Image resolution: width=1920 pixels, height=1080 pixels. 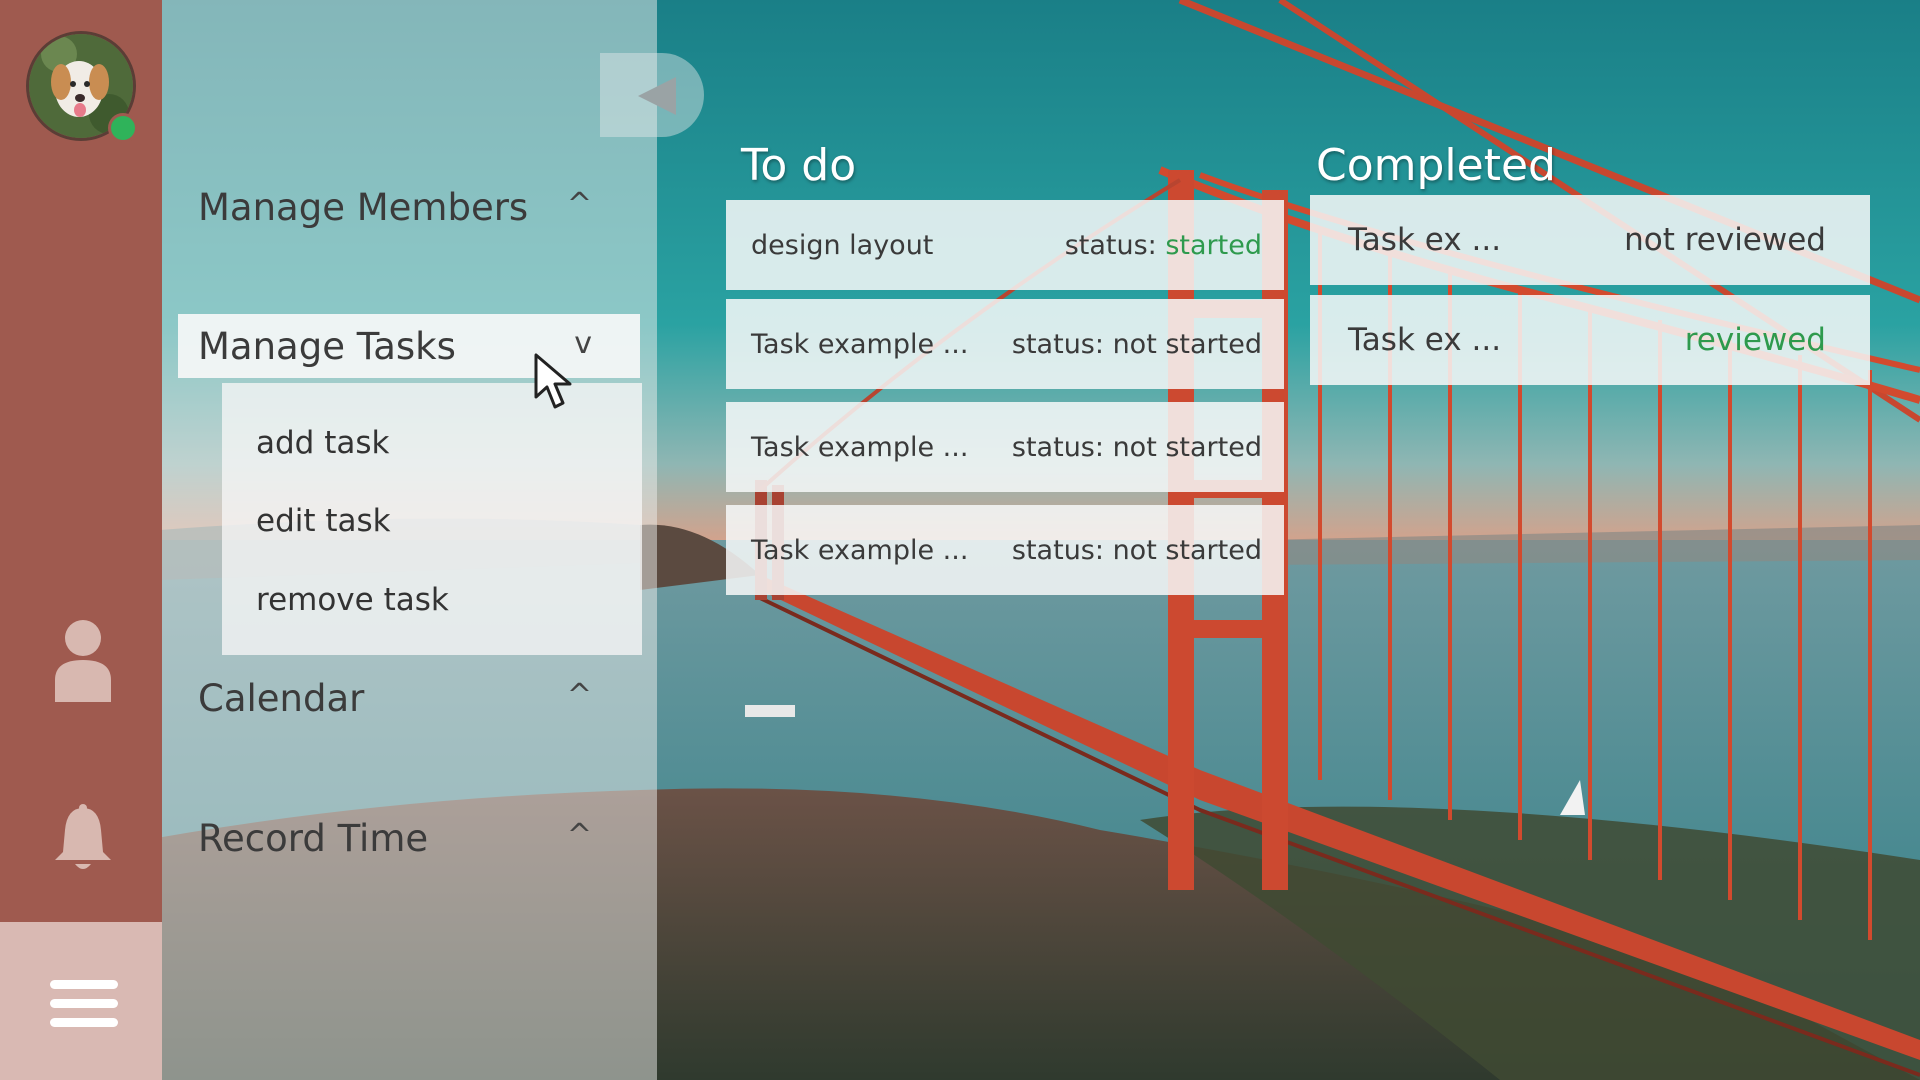 What do you see at coordinates (322, 443) in the screenshot?
I see `submenu-add-task: add task` at bounding box center [322, 443].